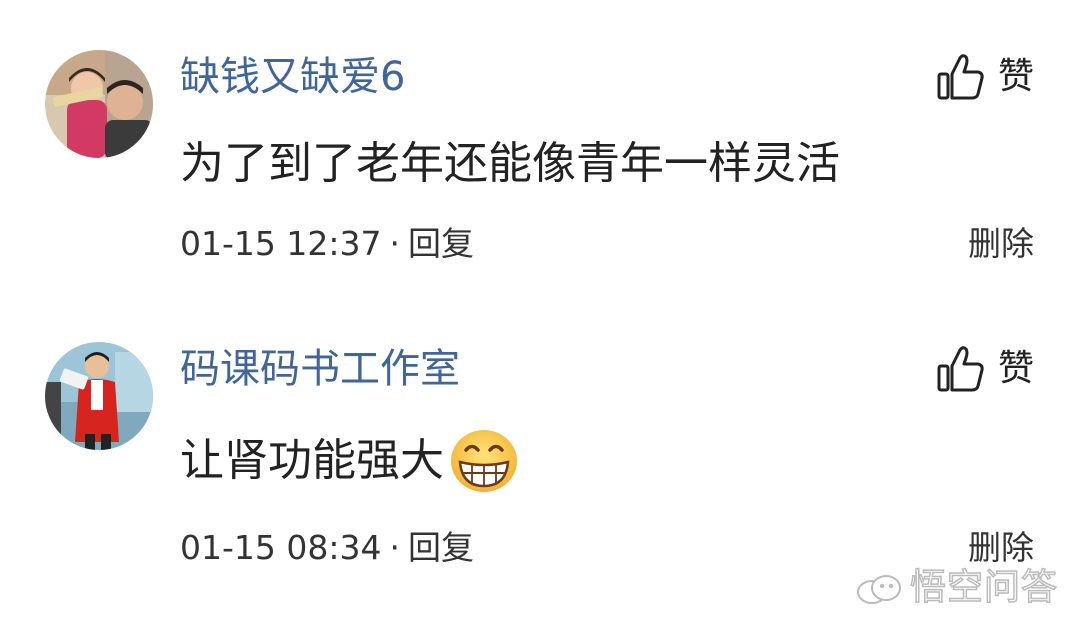 Image resolution: width=1080 pixels, height=624 pixels. I want to click on watermark-text: 悟空问答, so click(983, 587).